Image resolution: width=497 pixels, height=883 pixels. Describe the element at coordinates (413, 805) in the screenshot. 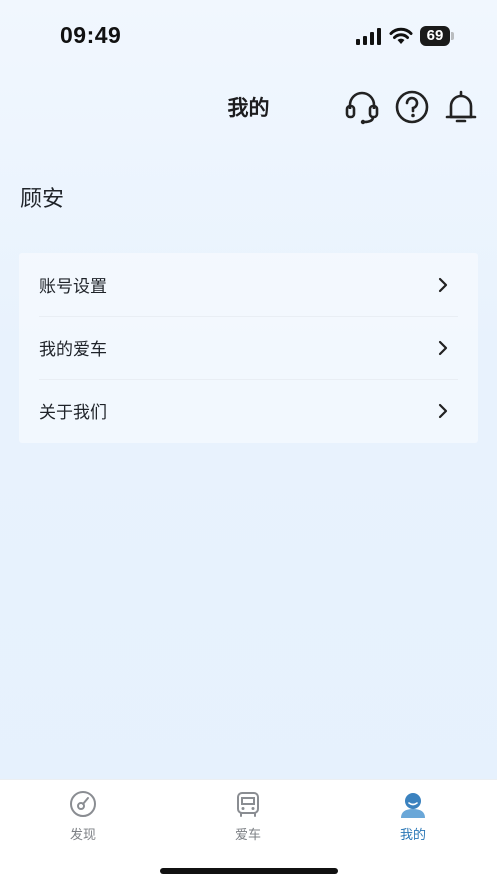

I see `profile-icon` at that location.